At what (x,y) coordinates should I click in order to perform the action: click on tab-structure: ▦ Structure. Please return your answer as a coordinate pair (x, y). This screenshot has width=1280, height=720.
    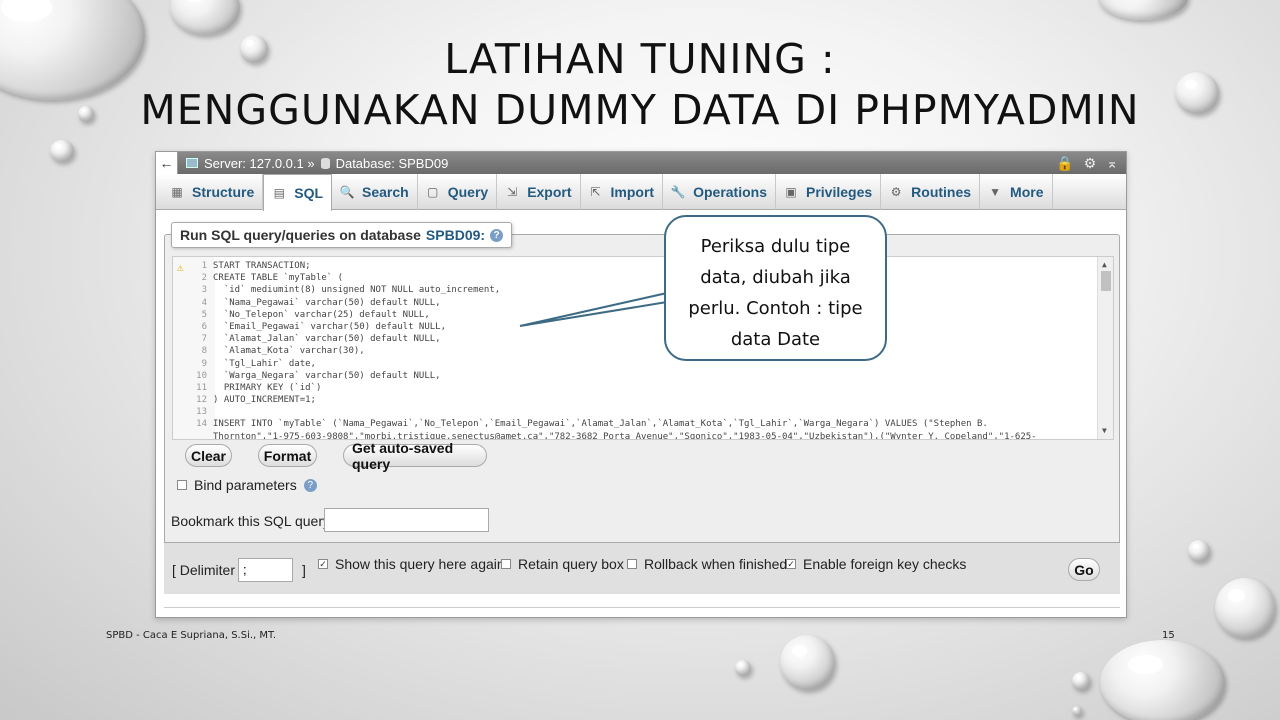
    Looking at the image, I should click on (213, 192).